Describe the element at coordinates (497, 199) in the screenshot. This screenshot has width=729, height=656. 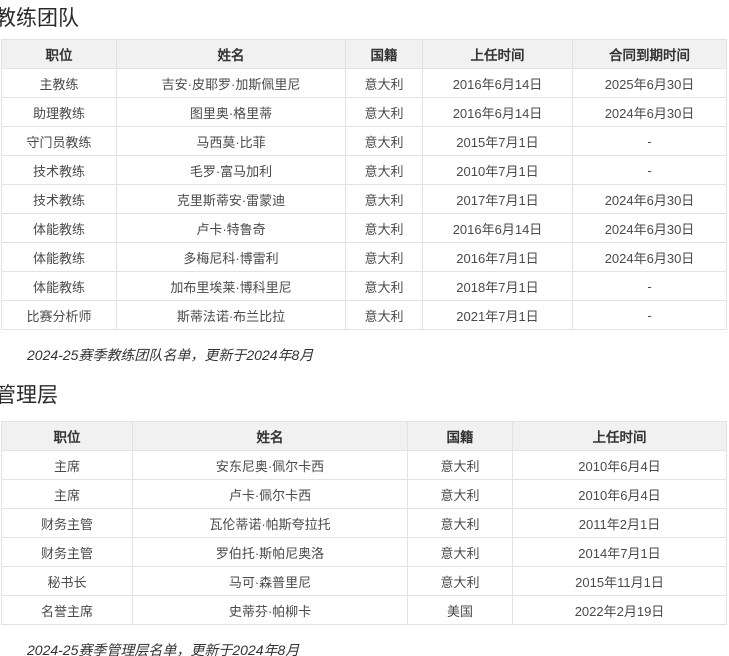
I see `table-cell: 2017年7月1日` at that location.